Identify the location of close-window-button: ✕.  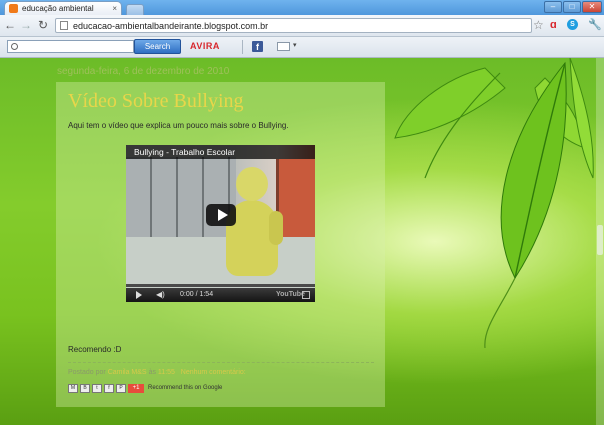
(592, 7).